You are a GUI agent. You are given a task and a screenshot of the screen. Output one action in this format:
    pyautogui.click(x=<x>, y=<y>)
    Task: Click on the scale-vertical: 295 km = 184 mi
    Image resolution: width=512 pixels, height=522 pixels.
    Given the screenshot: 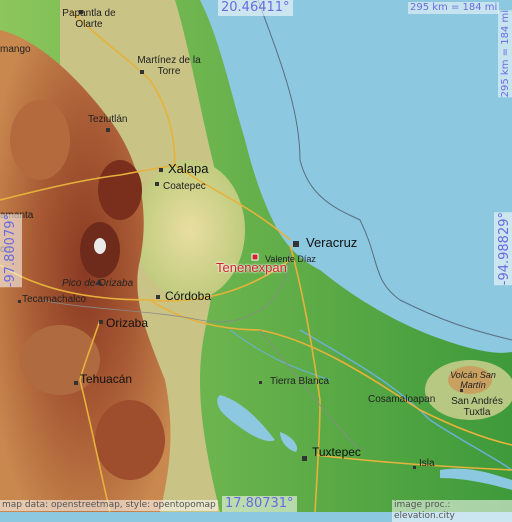 What is the action you would take?
    pyautogui.click(x=505, y=54)
    